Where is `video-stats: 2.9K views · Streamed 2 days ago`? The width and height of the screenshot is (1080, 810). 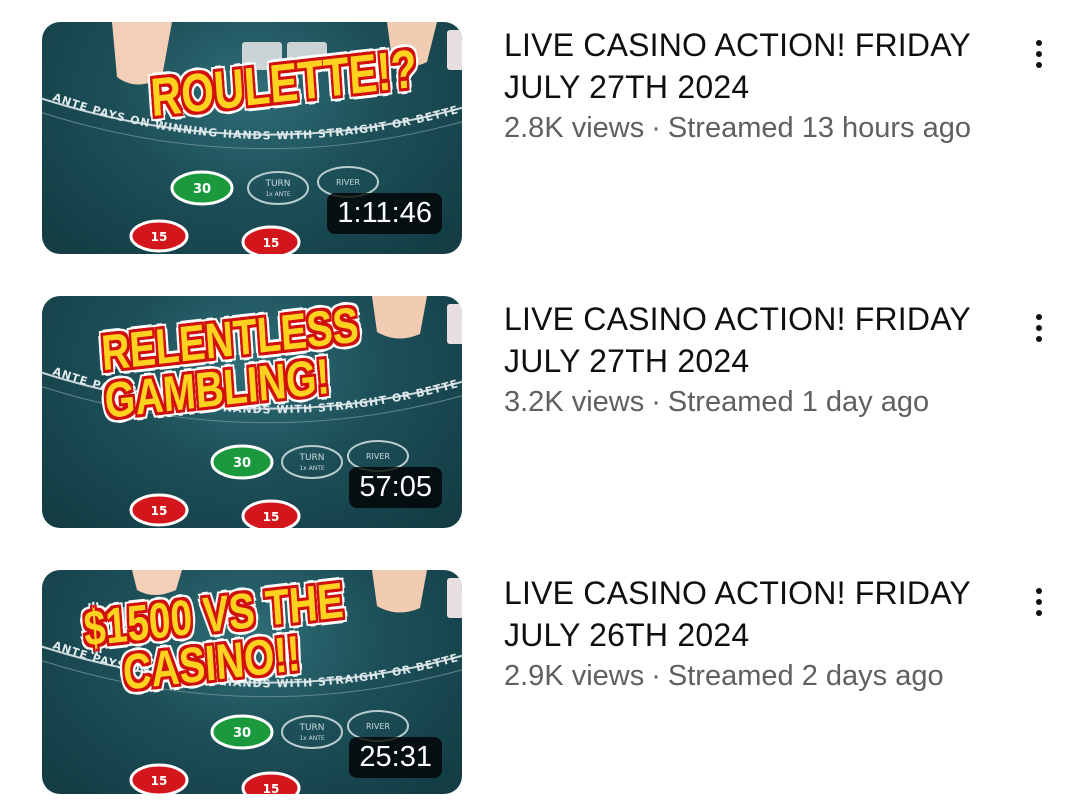
video-stats: 2.9K views · Streamed 2 days ago is located at coordinates (759, 676).